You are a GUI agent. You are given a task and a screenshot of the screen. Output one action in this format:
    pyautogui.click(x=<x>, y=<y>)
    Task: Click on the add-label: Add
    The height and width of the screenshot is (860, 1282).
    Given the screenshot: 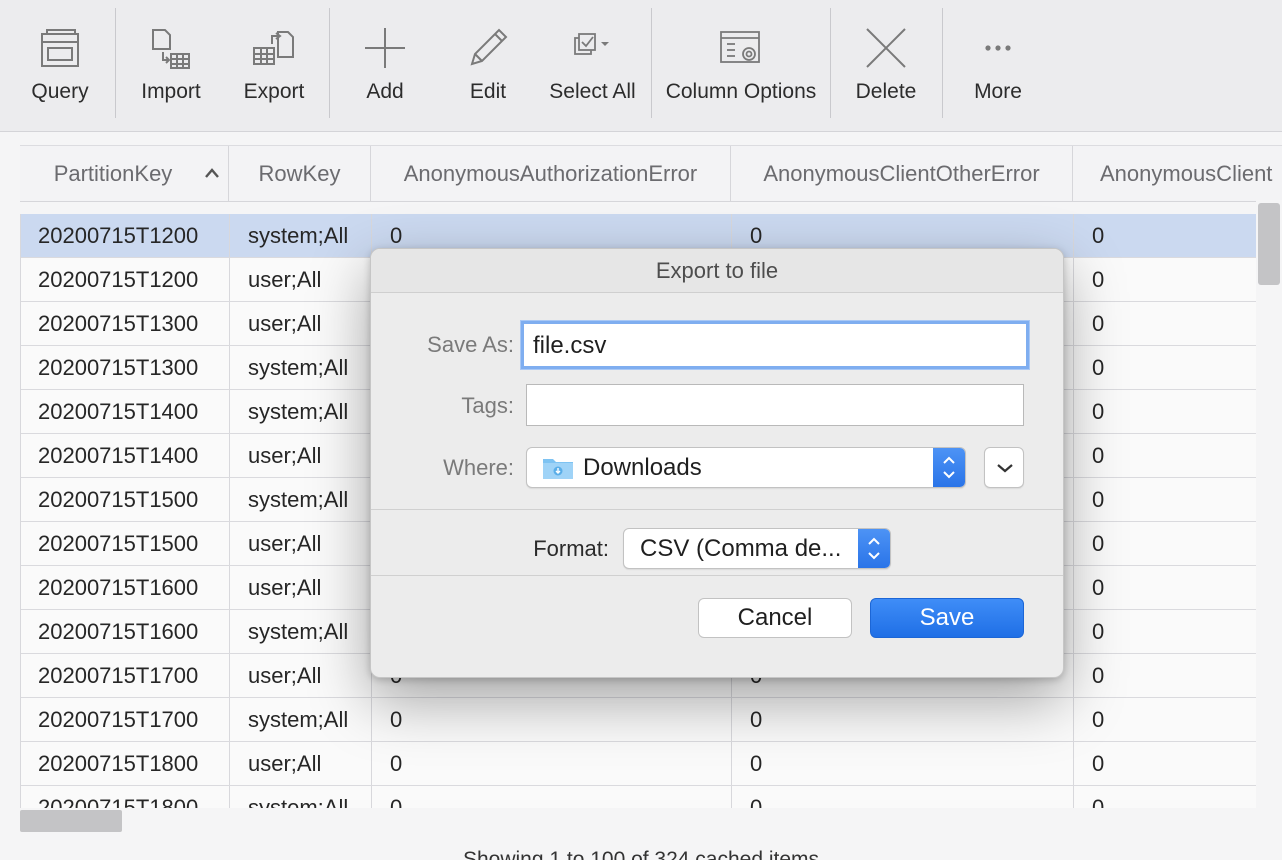 What is the action you would take?
    pyautogui.click(x=385, y=91)
    